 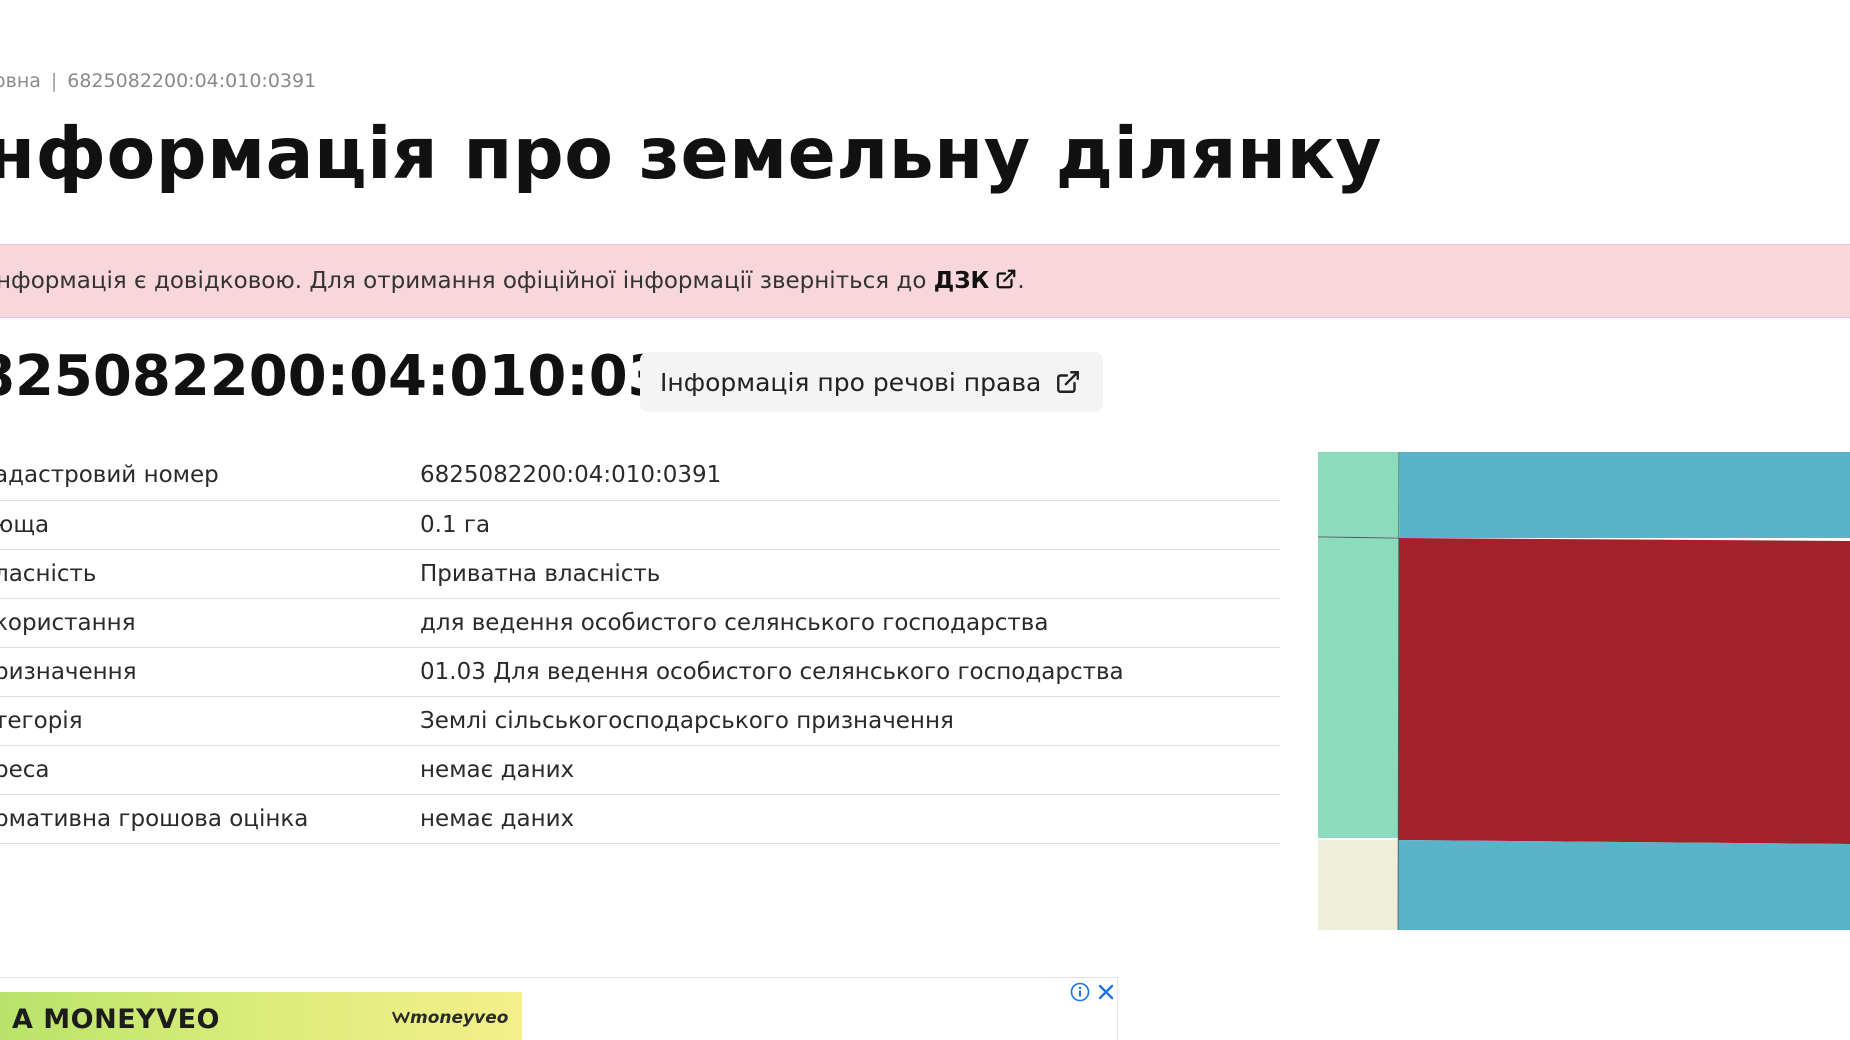 What do you see at coordinates (68, 671) in the screenshot?
I see `info-label: ризначення` at bounding box center [68, 671].